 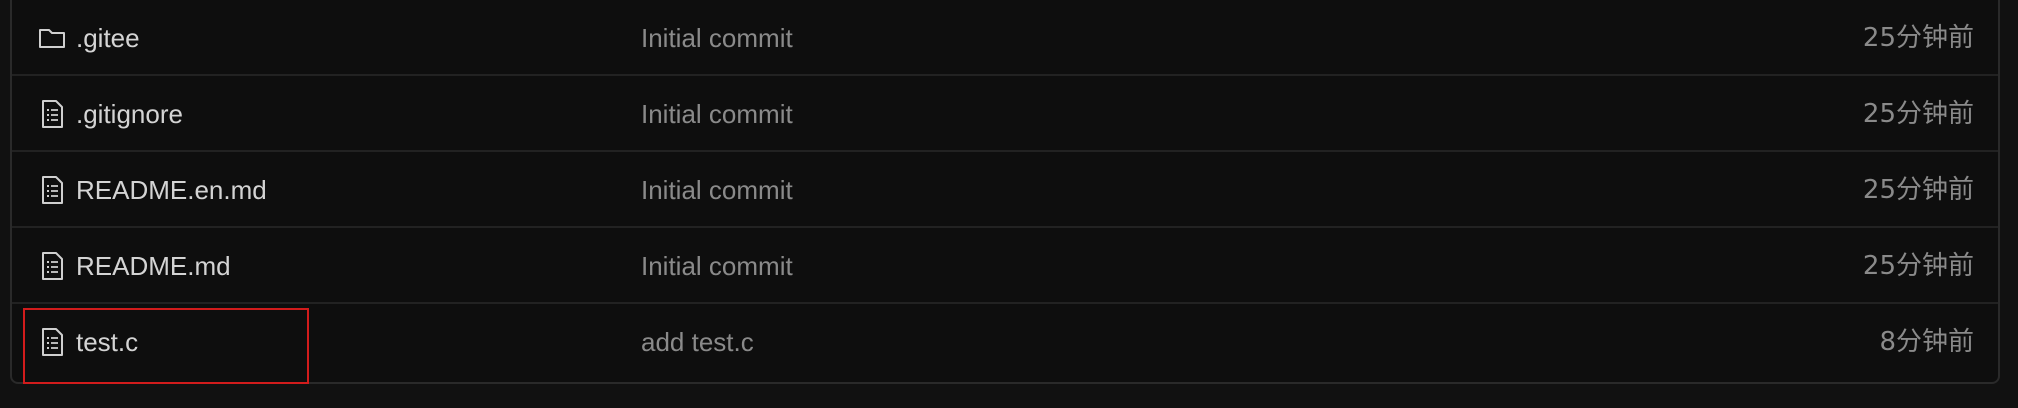 What do you see at coordinates (171, 190) in the screenshot?
I see `file-name: README.en.md` at bounding box center [171, 190].